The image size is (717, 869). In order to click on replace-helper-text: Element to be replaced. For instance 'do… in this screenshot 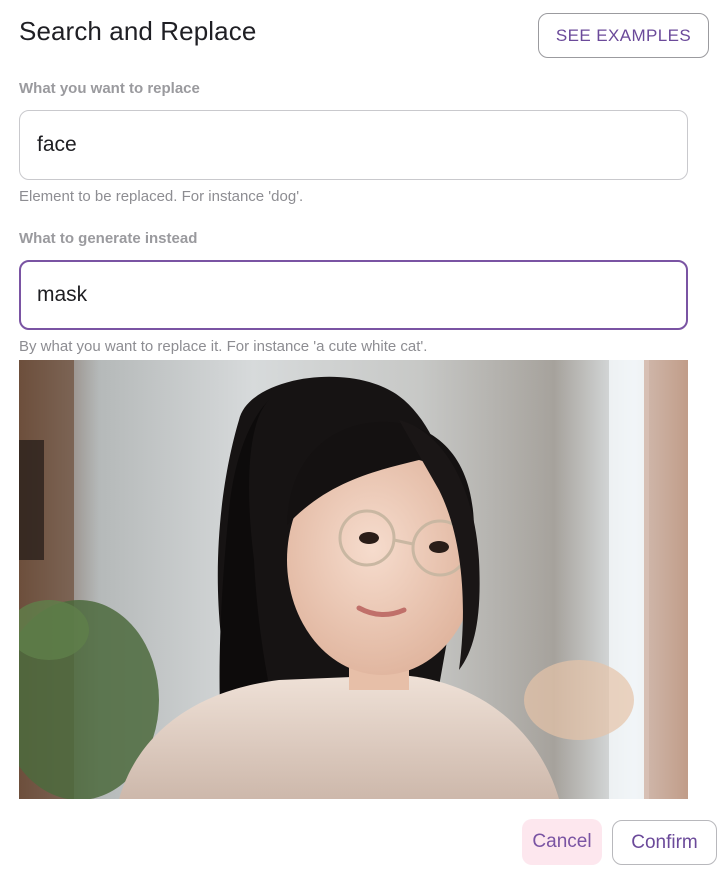, I will do `click(161, 196)`.